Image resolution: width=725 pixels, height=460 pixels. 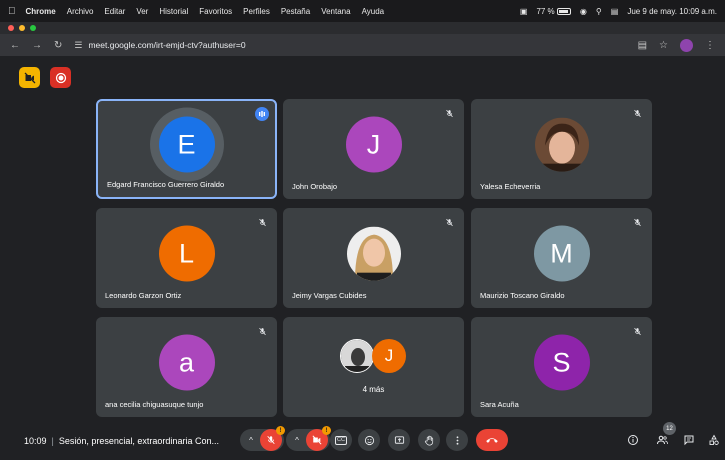 What do you see at coordinates (329, 295) in the screenshot?
I see `participant-name: Jeimy Vargas Cubides` at bounding box center [329, 295].